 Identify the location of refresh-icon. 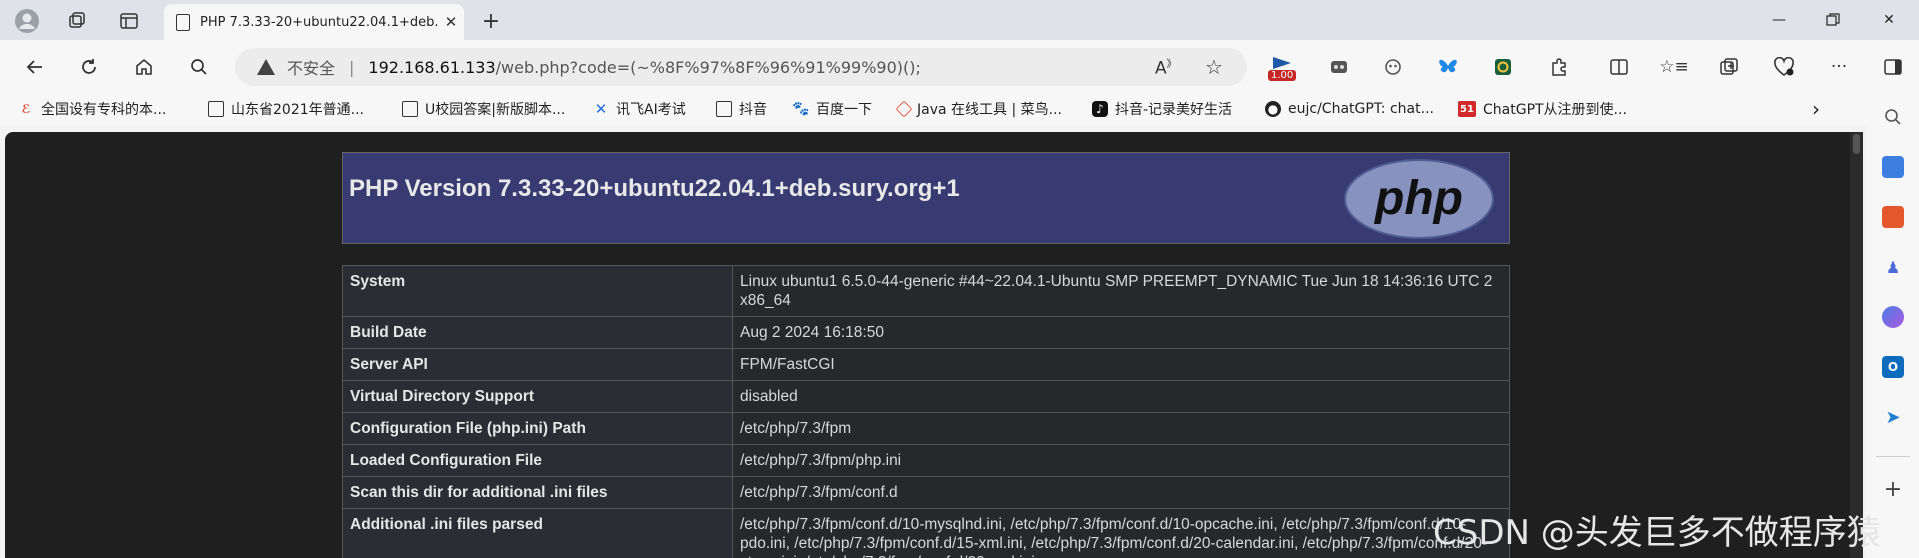
(89, 67).